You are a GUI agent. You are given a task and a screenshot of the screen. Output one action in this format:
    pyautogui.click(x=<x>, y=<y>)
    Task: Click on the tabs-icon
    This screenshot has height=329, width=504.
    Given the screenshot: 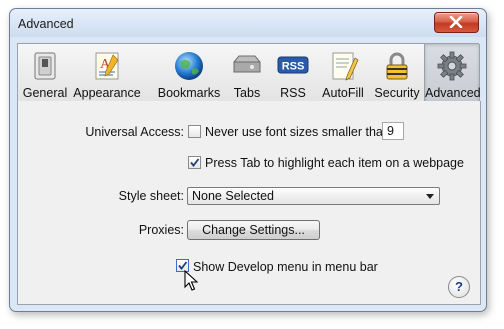 What is the action you would take?
    pyautogui.click(x=247, y=64)
    